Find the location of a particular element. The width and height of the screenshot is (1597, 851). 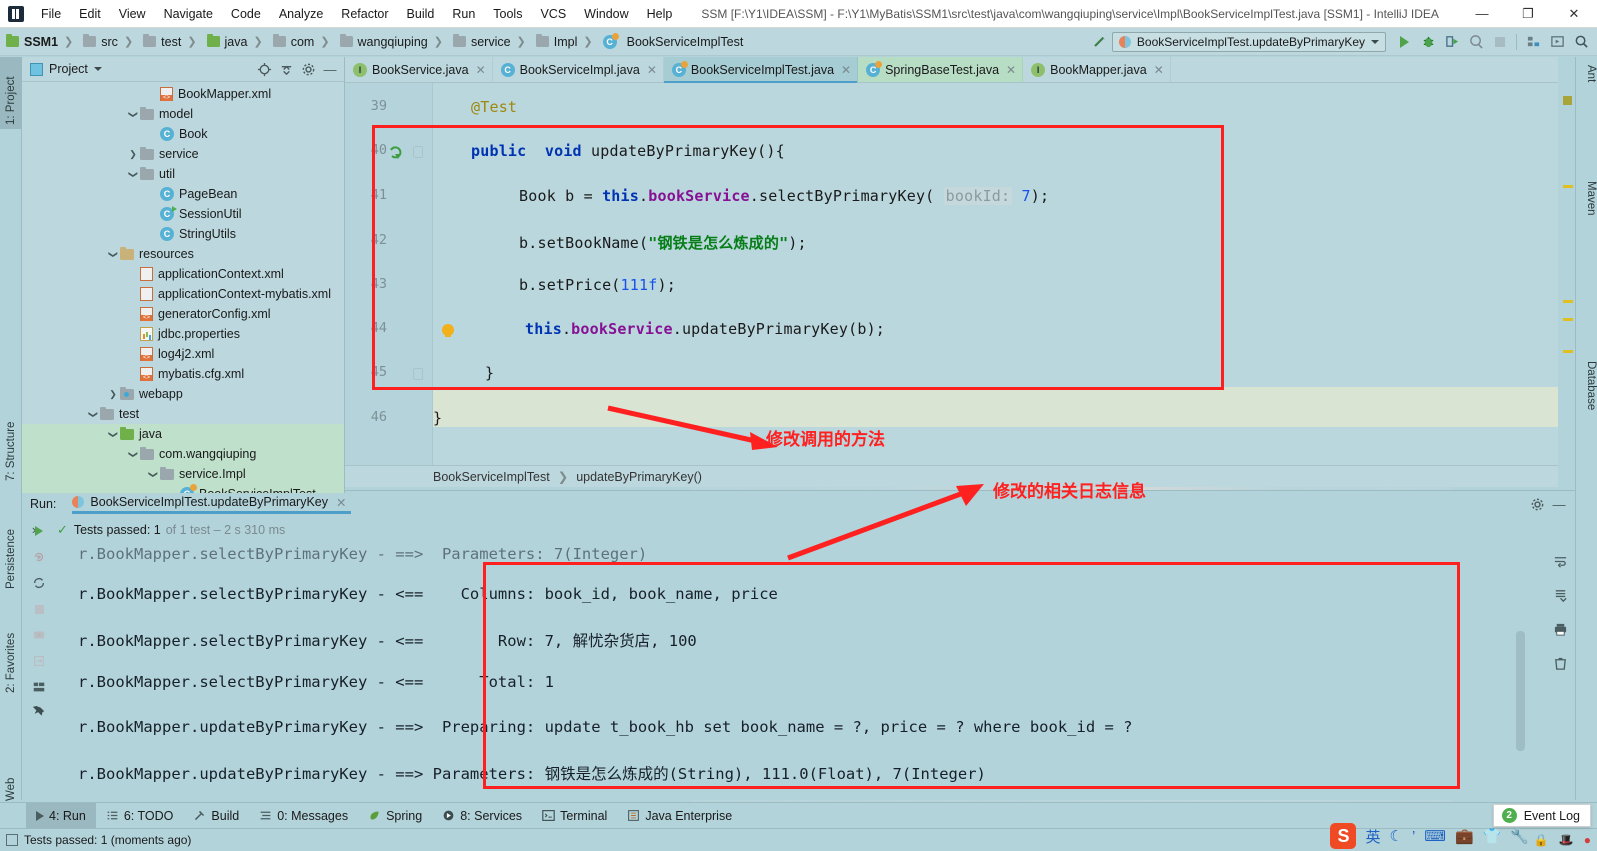

code-line: } is located at coordinates (489, 373).